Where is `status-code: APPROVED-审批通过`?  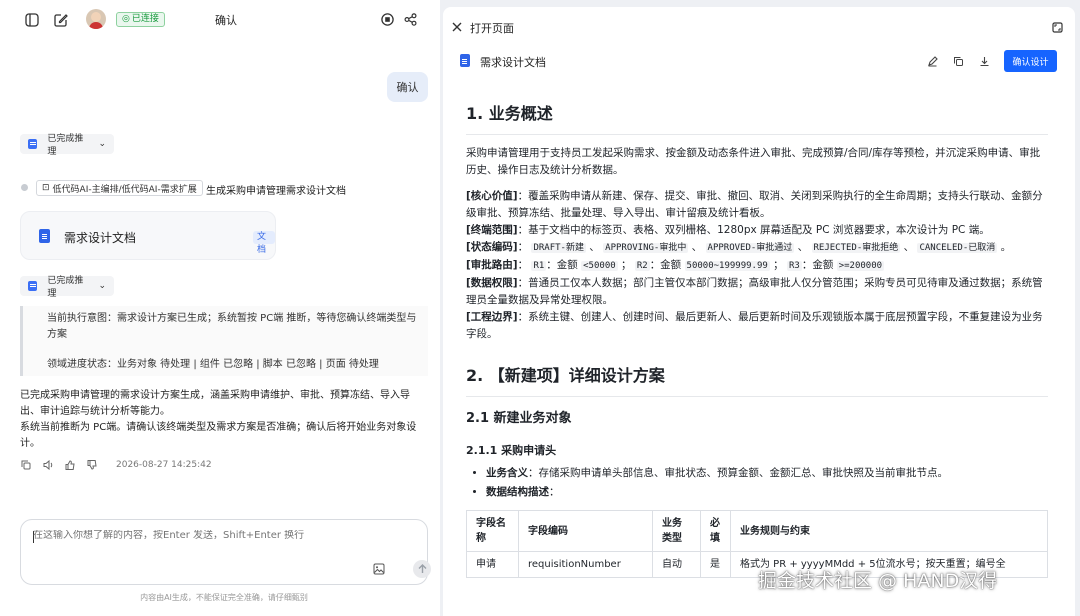
status-code: APPROVED-审批通过 is located at coordinates (750, 248).